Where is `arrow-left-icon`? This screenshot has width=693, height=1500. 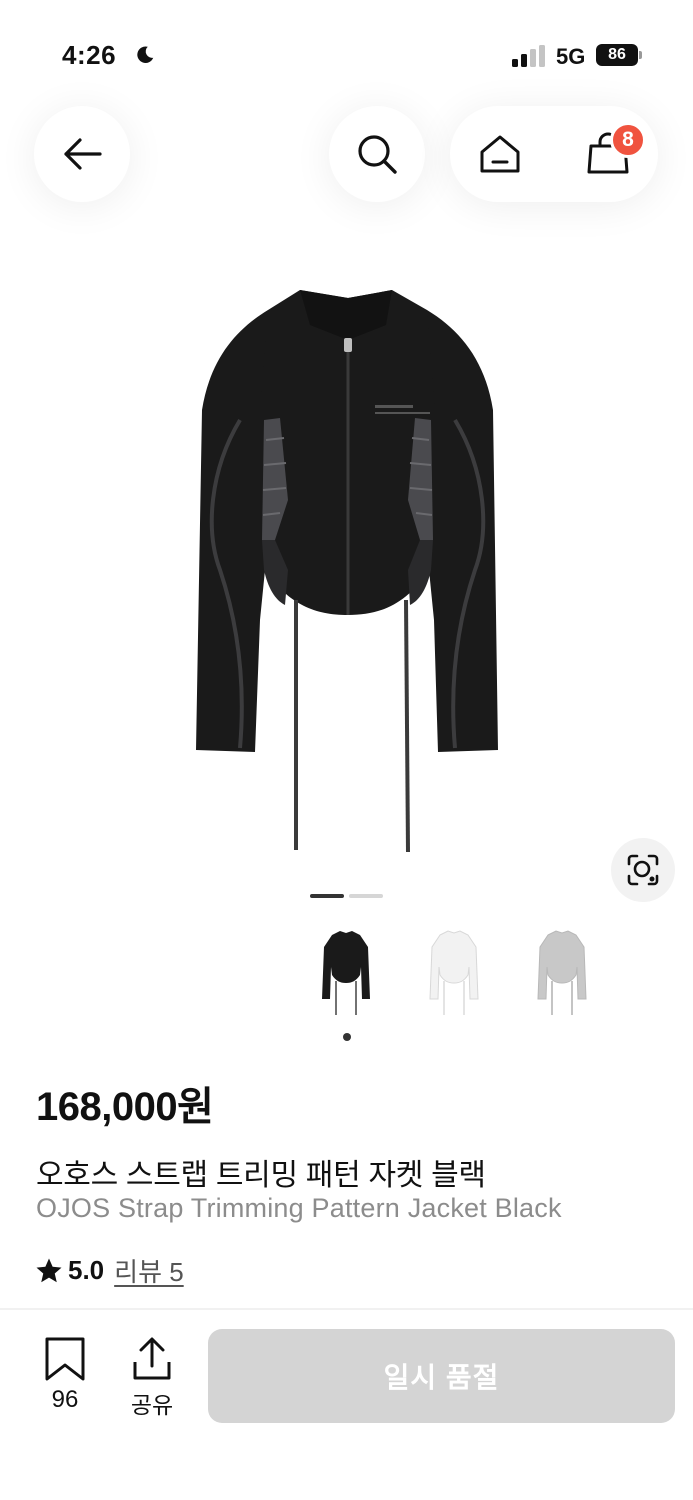
arrow-left-icon is located at coordinates (83, 154).